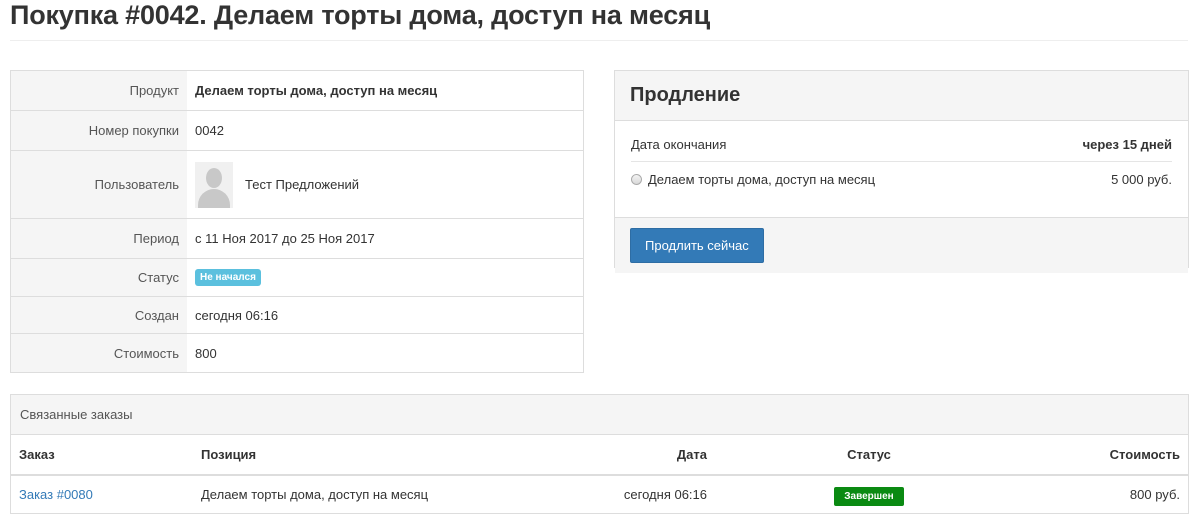 The image size is (1193, 526). What do you see at coordinates (901, 245) in the screenshot?
I see `renewal-footer: Продлить сейчас` at bounding box center [901, 245].